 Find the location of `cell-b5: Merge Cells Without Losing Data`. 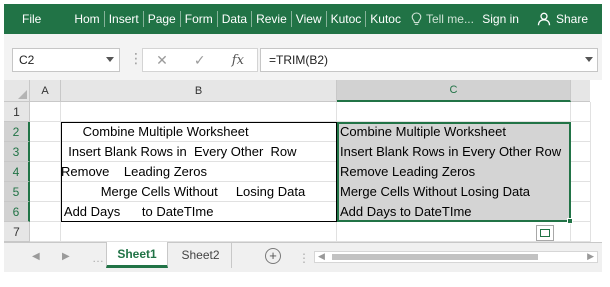

cell-b5: Merge Cells Without Losing Data is located at coordinates (199, 192).